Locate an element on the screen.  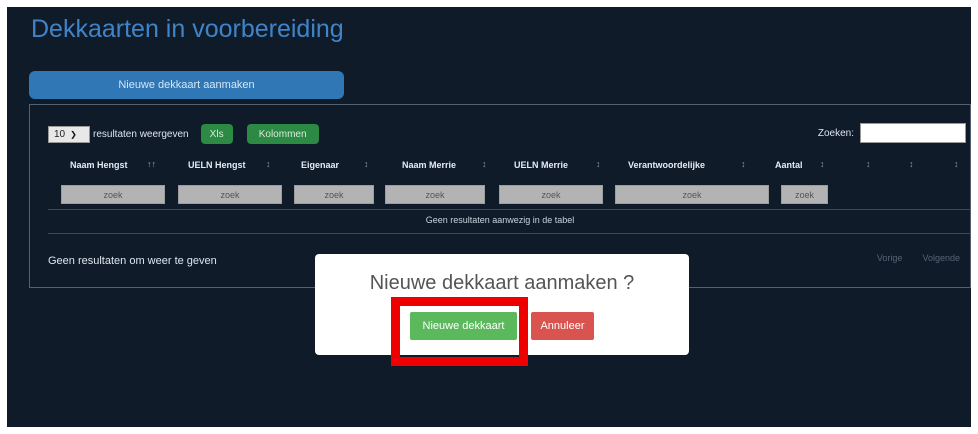
table-info: Geen resultaten om weer te geven is located at coordinates (132, 261).